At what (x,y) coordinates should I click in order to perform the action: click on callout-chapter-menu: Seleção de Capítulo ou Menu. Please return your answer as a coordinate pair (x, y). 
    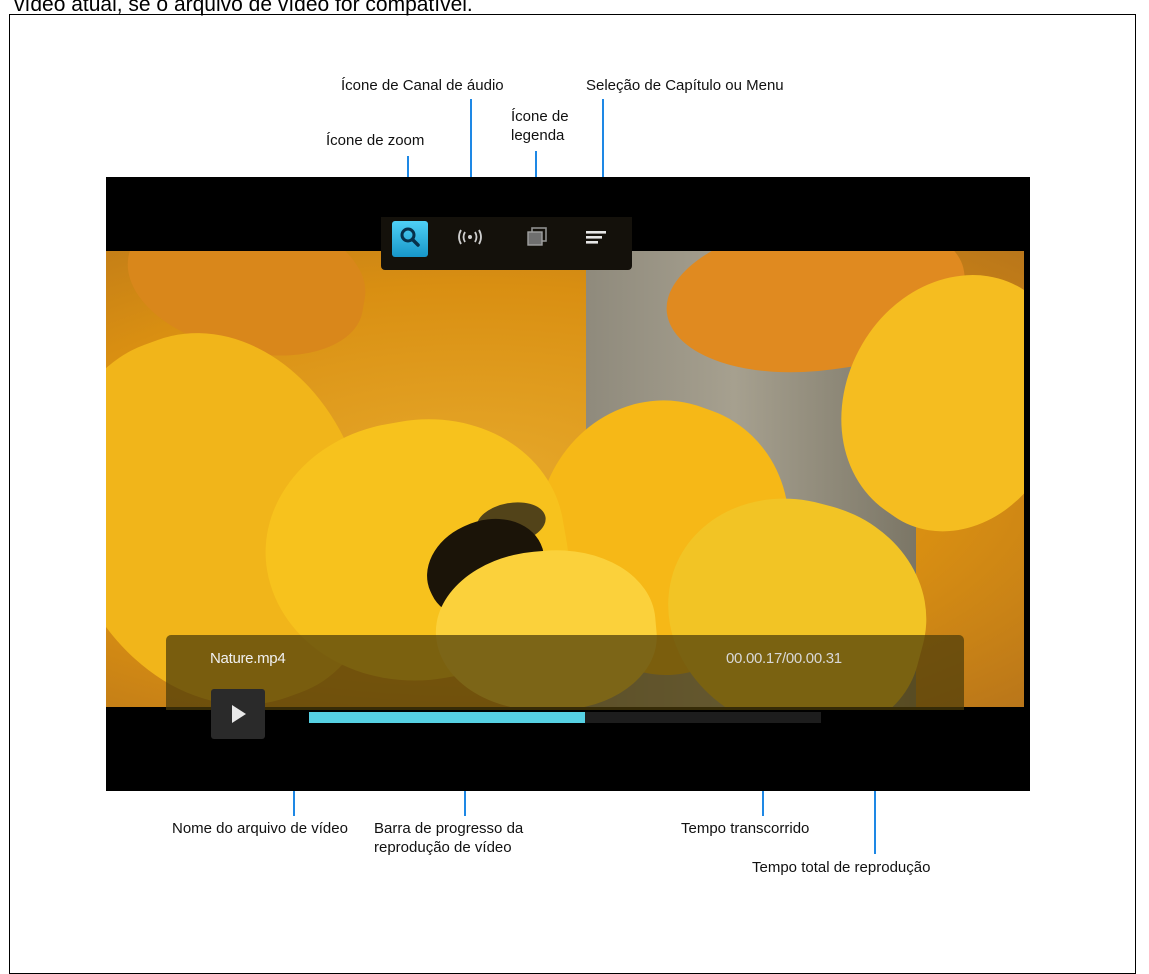
    Looking at the image, I should click on (685, 85).